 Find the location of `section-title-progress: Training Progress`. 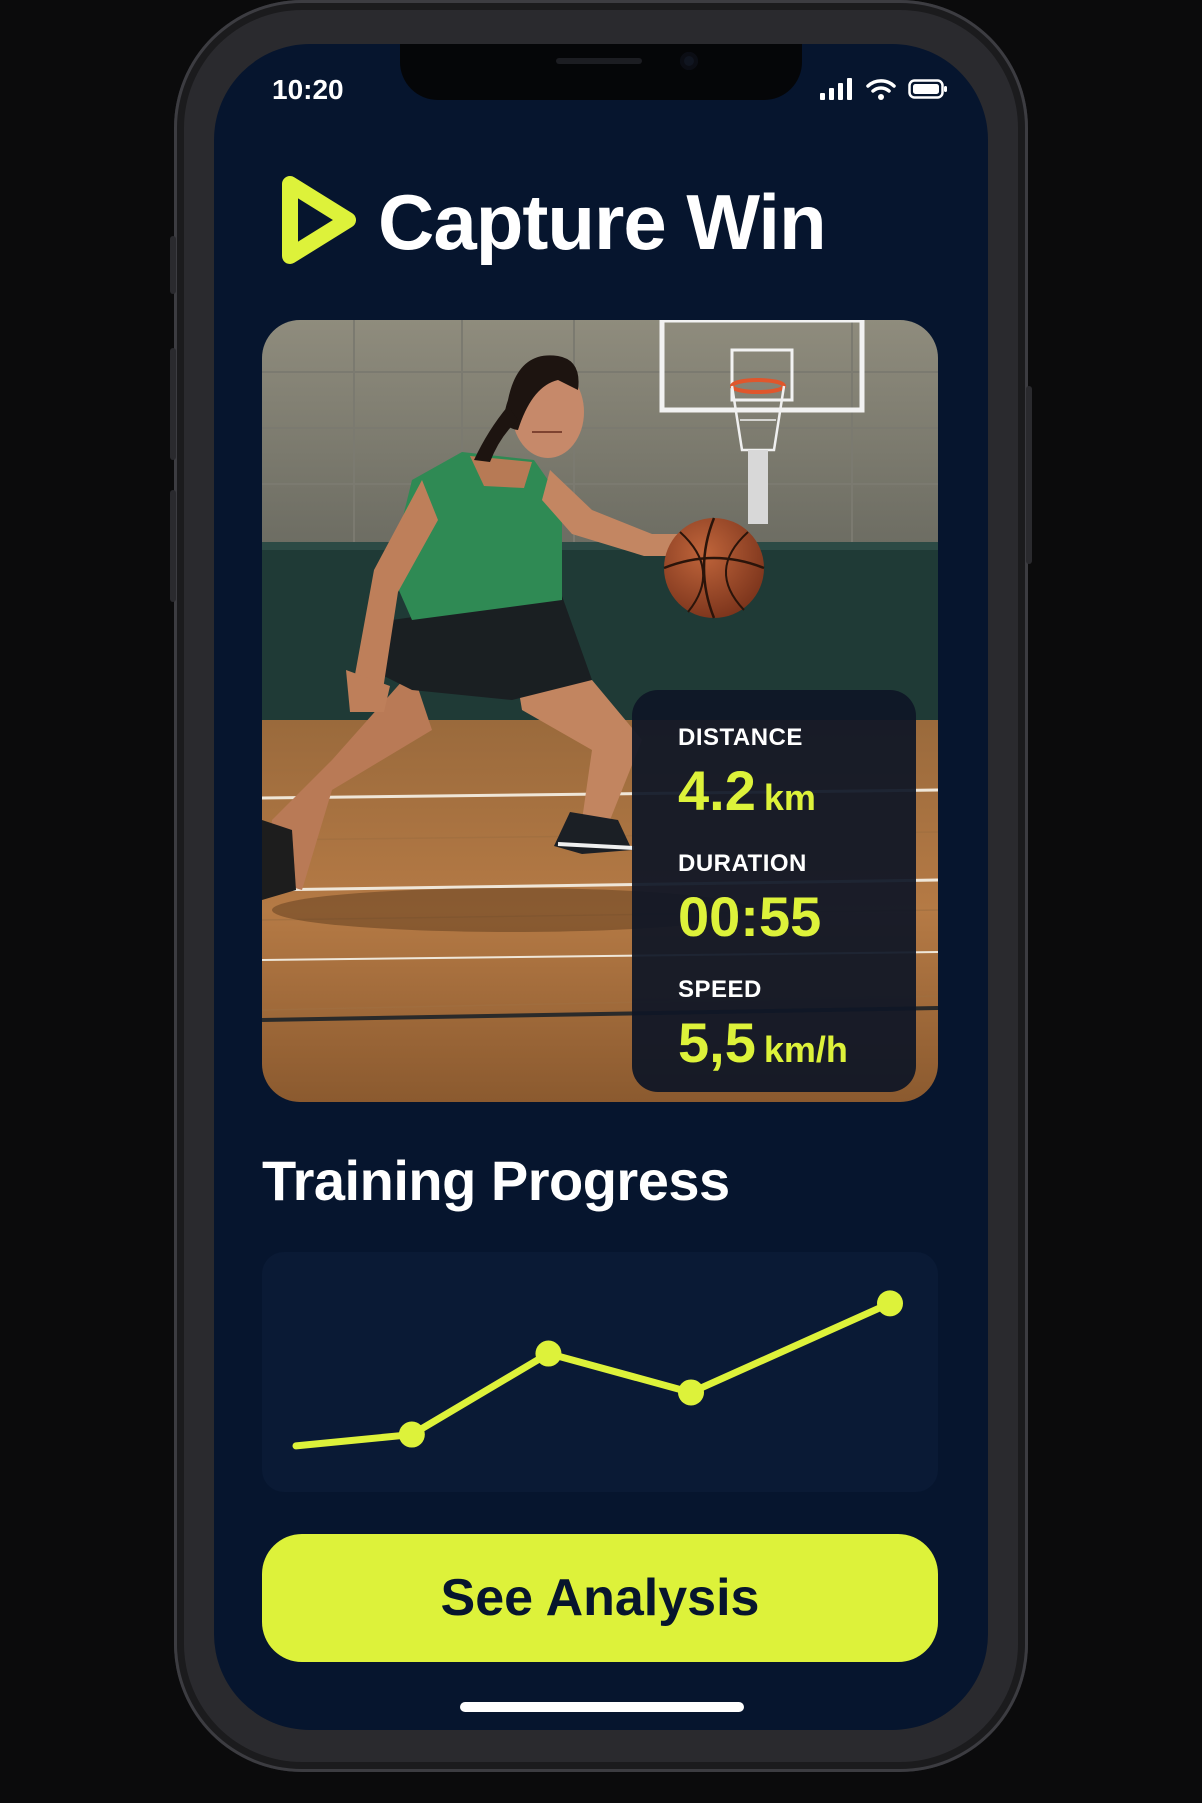

section-title-progress: Training Progress is located at coordinates (496, 1180).